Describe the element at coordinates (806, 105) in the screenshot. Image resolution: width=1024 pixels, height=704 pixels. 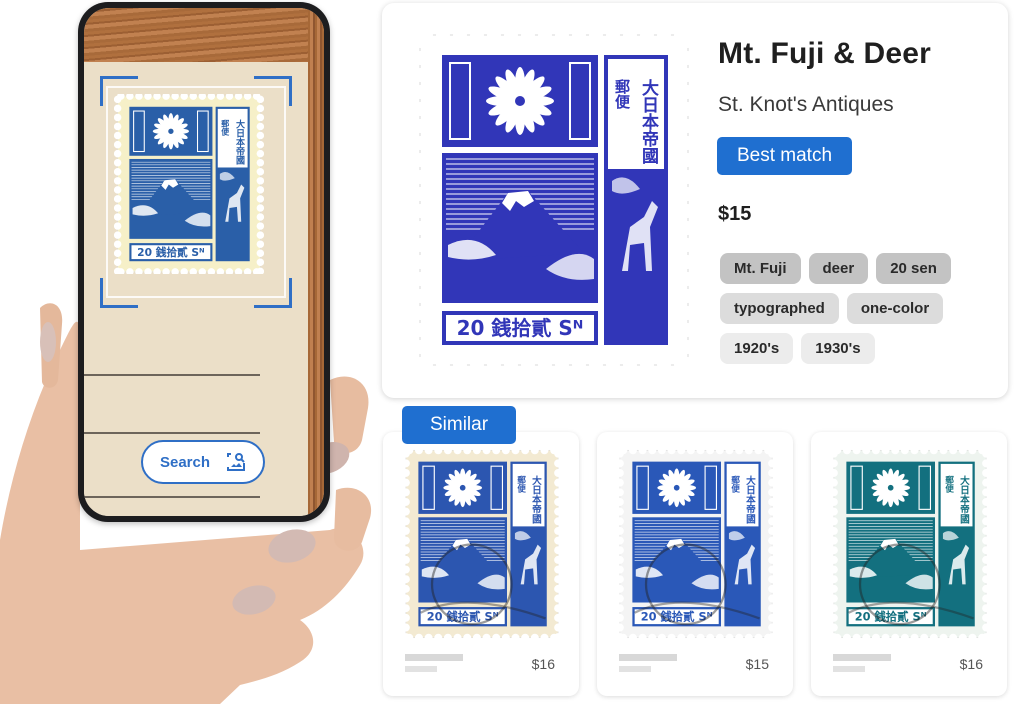
I see `seller-name: St. Knot's Antiques` at that location.